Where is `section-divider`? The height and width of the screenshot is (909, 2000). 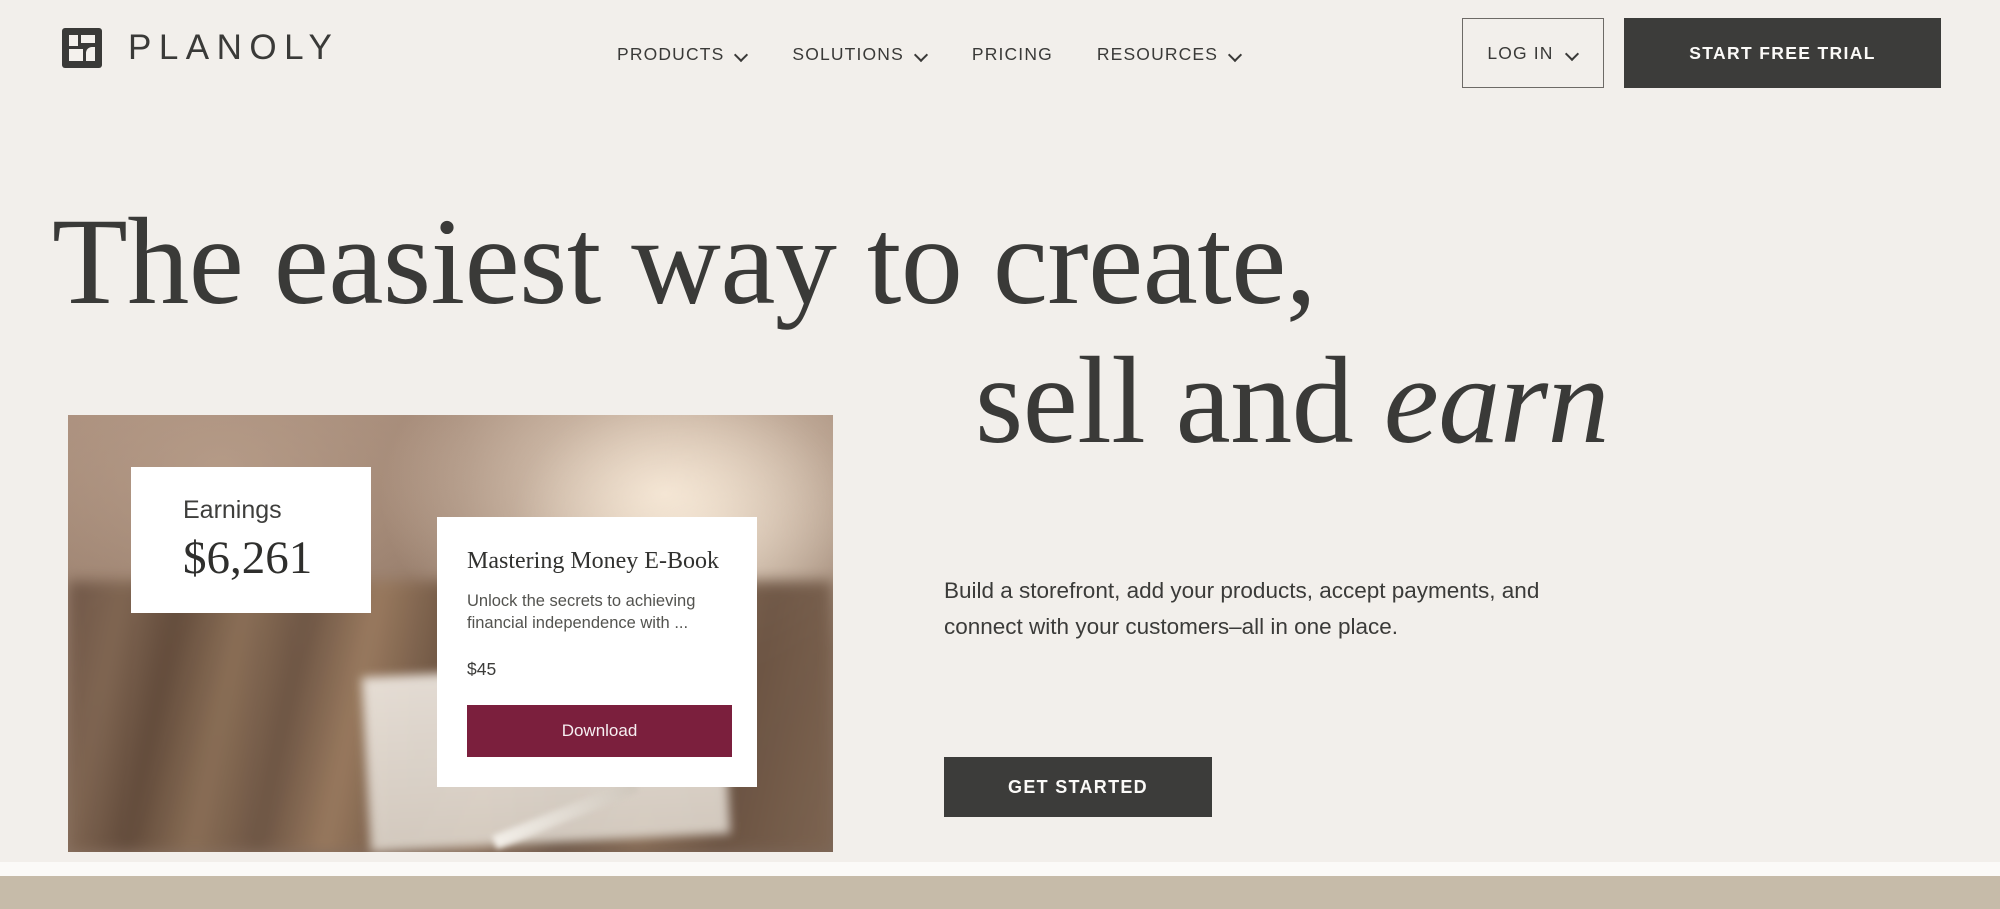
section-divider is located at coordinates (1000, 869).